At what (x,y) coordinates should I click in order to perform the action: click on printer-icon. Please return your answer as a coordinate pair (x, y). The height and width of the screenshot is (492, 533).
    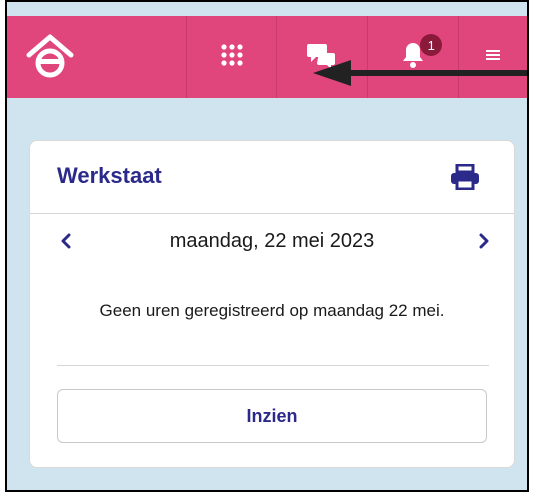
    Looking at the image, I should click on (465, 179).